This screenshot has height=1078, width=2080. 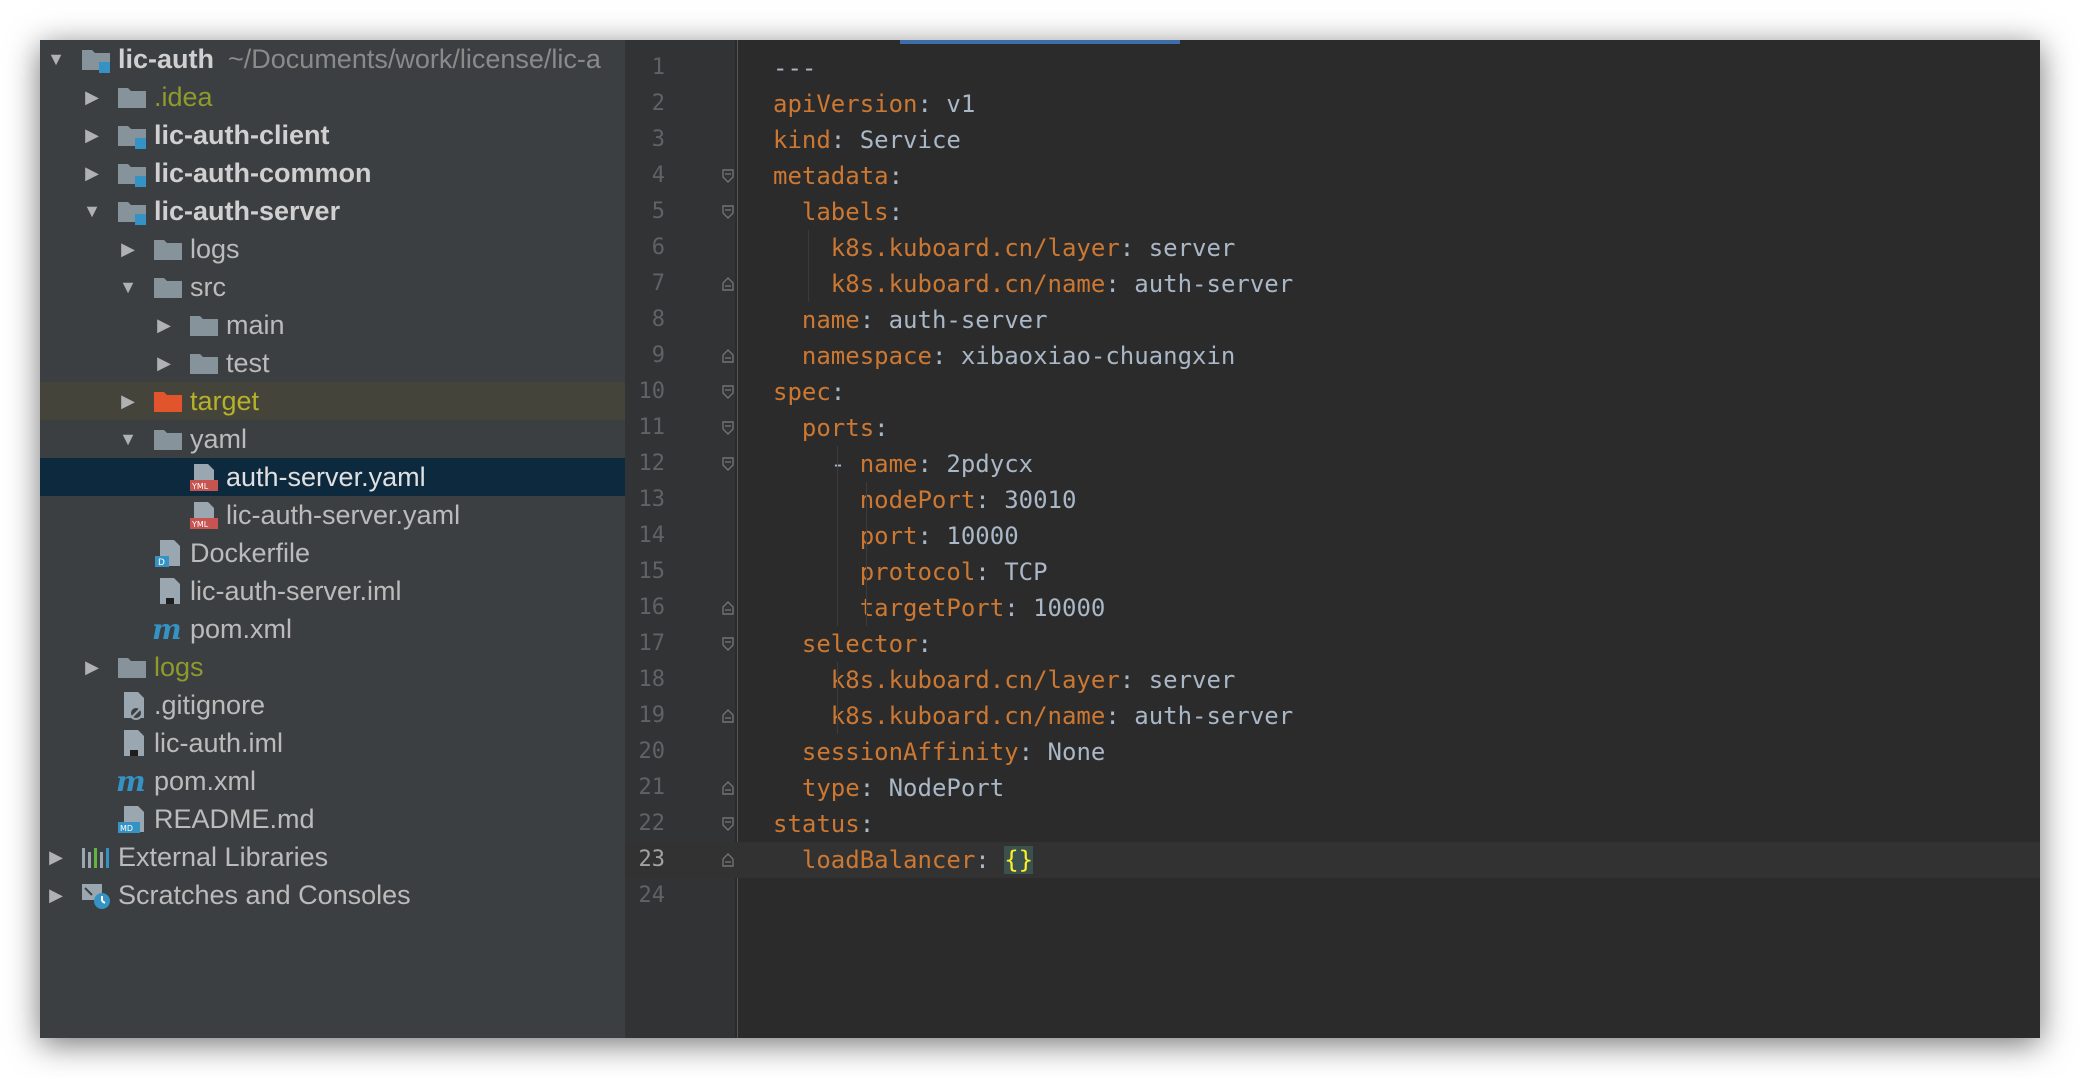 What do you see at coordinates (332, 363) in the screenshot?
I see `tree-item-test: ▶ test` at bounding box center [332, 363].